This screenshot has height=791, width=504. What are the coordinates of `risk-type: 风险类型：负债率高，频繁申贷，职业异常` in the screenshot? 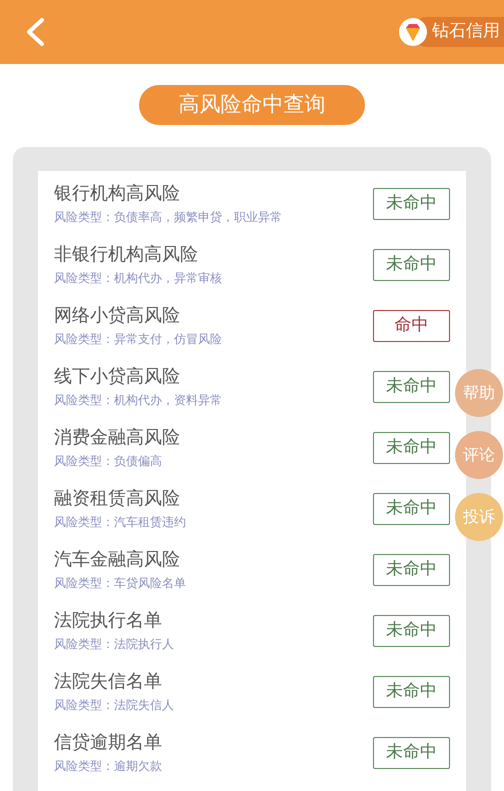 It's located at (168, 217).